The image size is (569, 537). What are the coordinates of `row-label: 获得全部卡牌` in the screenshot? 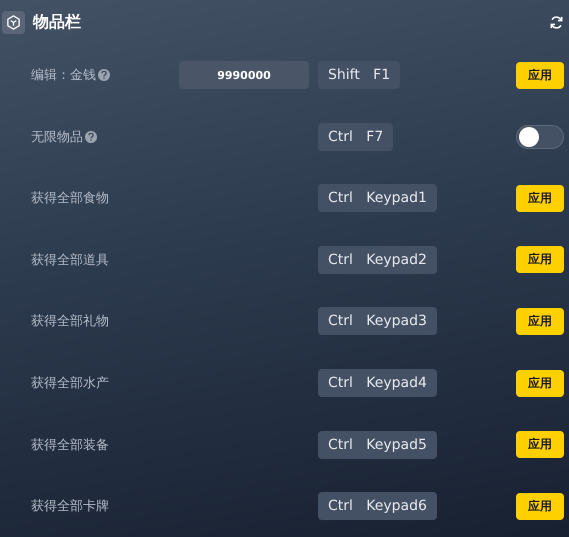 It's located at (70, 507).